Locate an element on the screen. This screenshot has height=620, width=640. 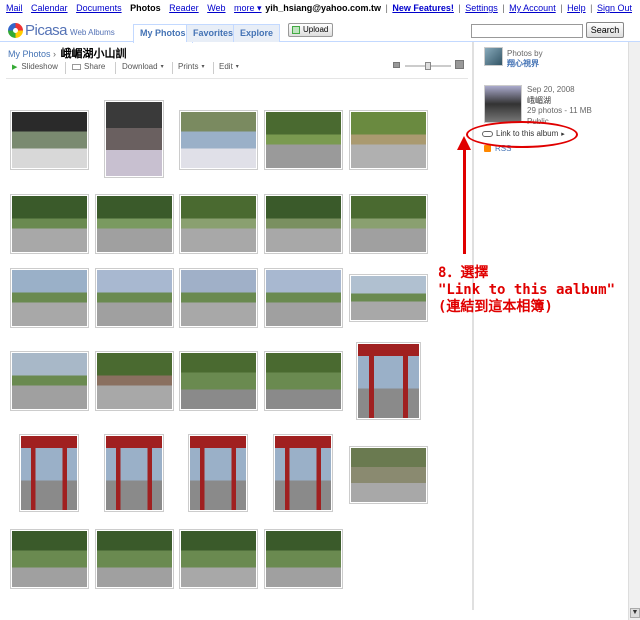
nav-web-link: Web is located at coordinates (216, 8).